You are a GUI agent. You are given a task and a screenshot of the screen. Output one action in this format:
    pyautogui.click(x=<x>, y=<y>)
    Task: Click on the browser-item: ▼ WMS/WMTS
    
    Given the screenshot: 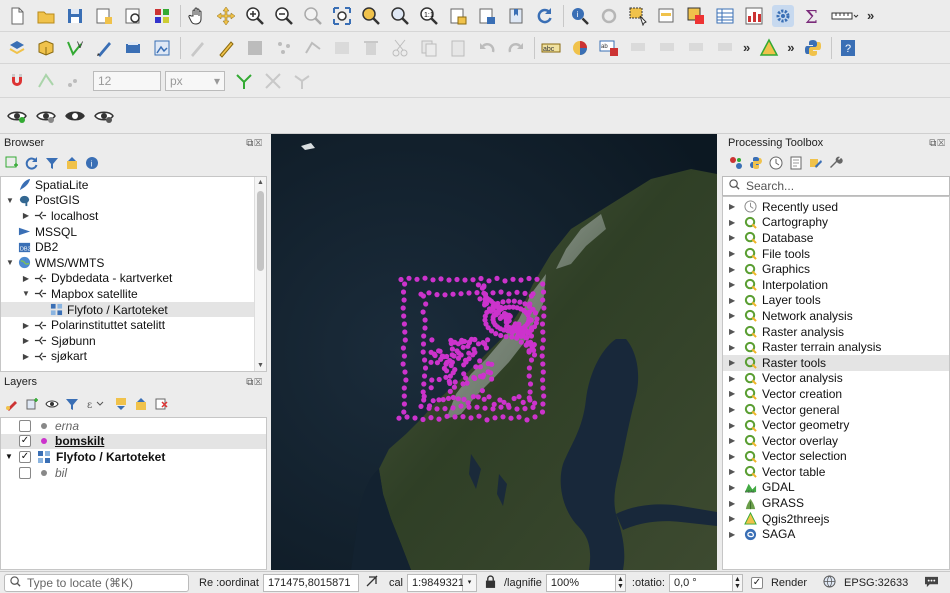 What is the action you would take?
    pyautogui.click(x=133, y=263)
    